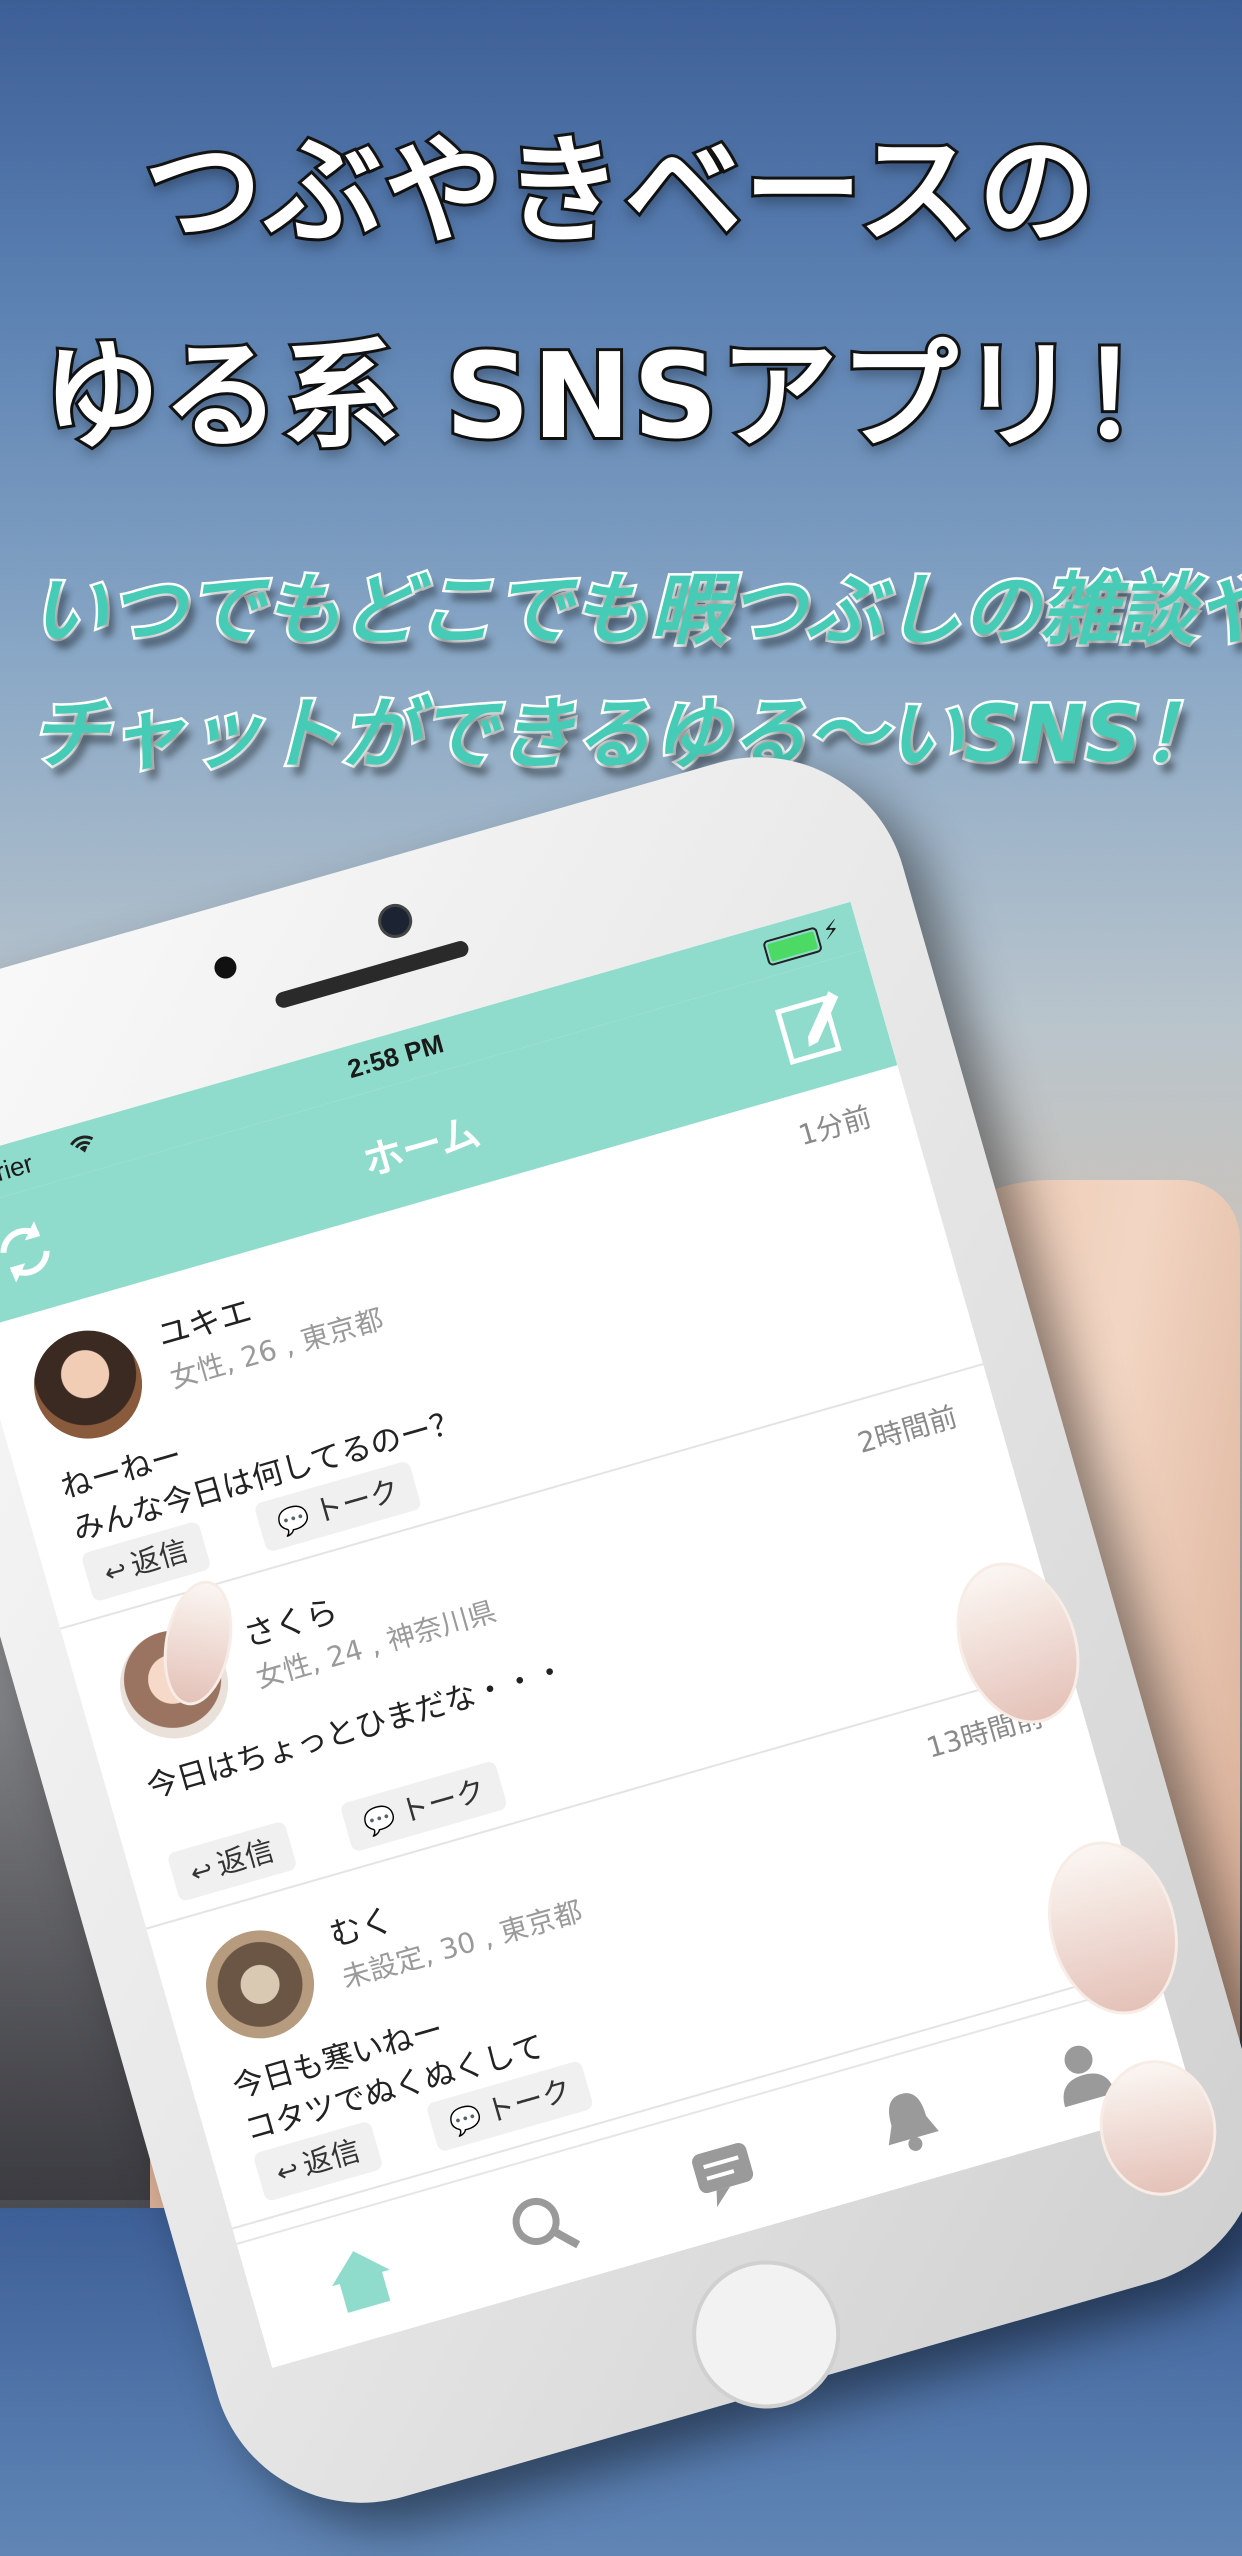 This screenshot has height=2556, width=1242. What do you see at coordinates (834, 1126) in the screenshot?
I see `post-time: 1分前` at bounding box center [834, 1126].